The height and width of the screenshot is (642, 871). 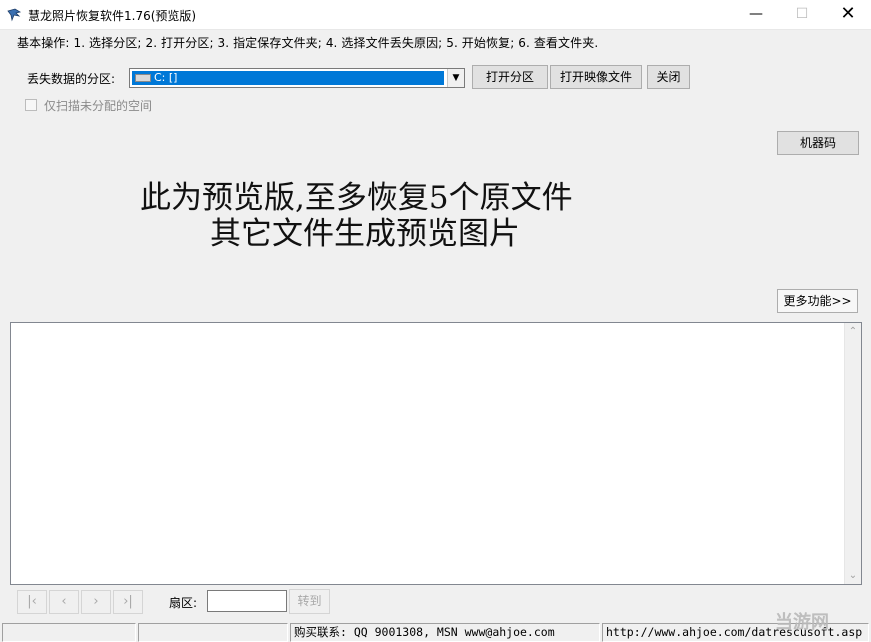 What do you see at coordinates (445, 632) in the screenshot?
I see `purchase-contact-text: 购买联系: QQ 9001308, MSN www@ahjoe.com` at bounding box center [445, 632].